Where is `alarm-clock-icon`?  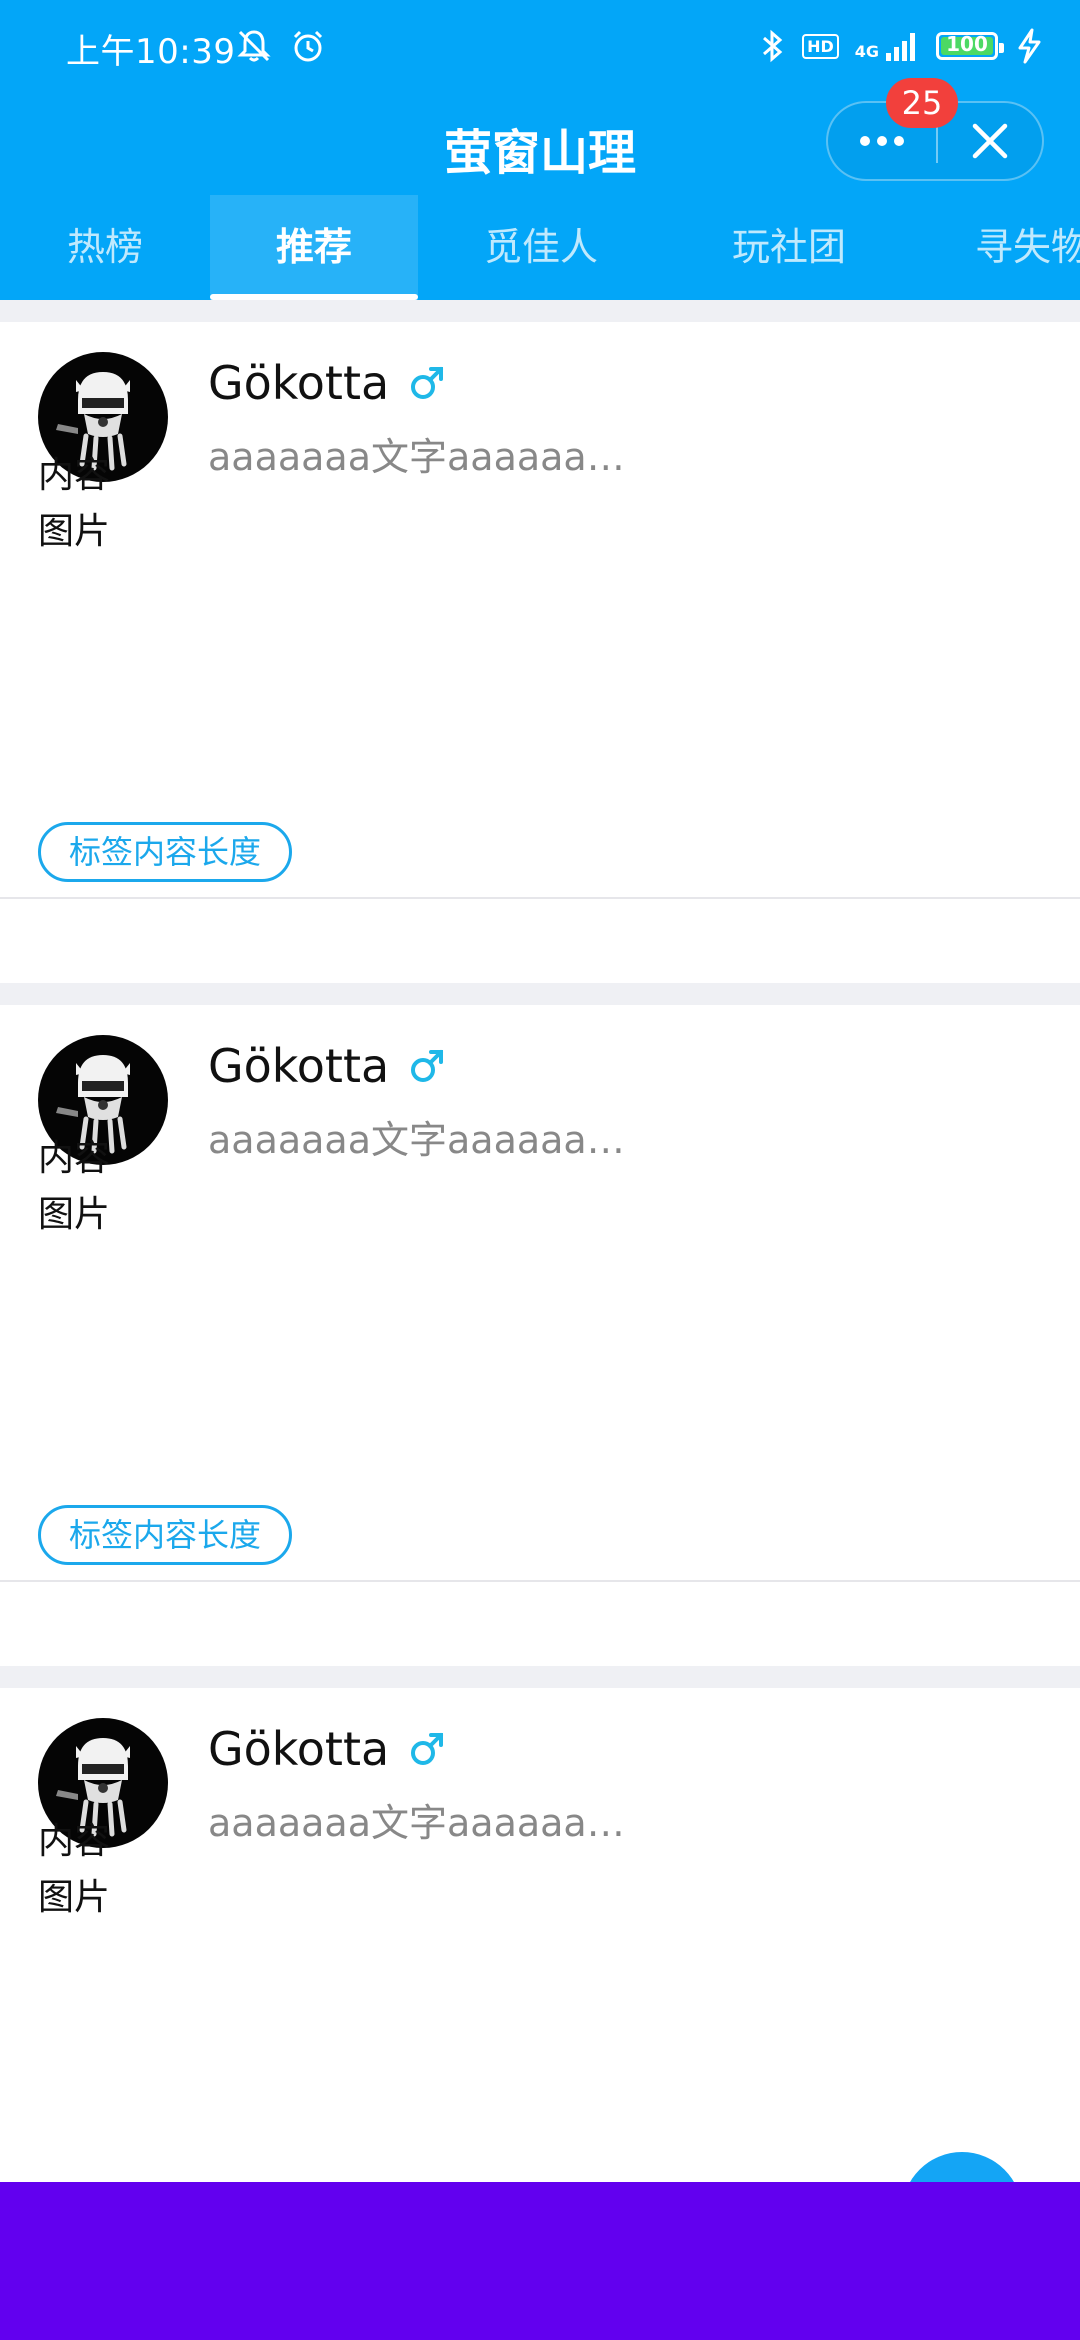 alarm-clock-icon is located at coordinates (308, 46).